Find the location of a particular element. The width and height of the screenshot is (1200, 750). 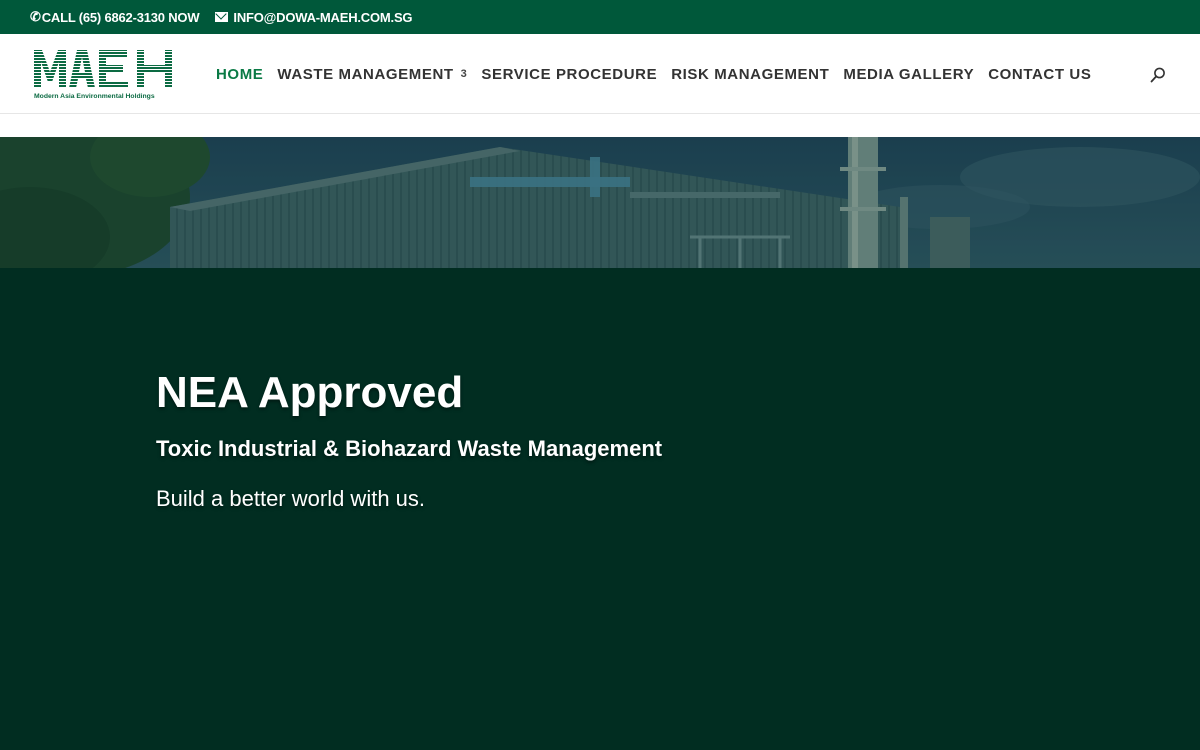

nav-home-label: HOME is located at coordinates (240, 74).